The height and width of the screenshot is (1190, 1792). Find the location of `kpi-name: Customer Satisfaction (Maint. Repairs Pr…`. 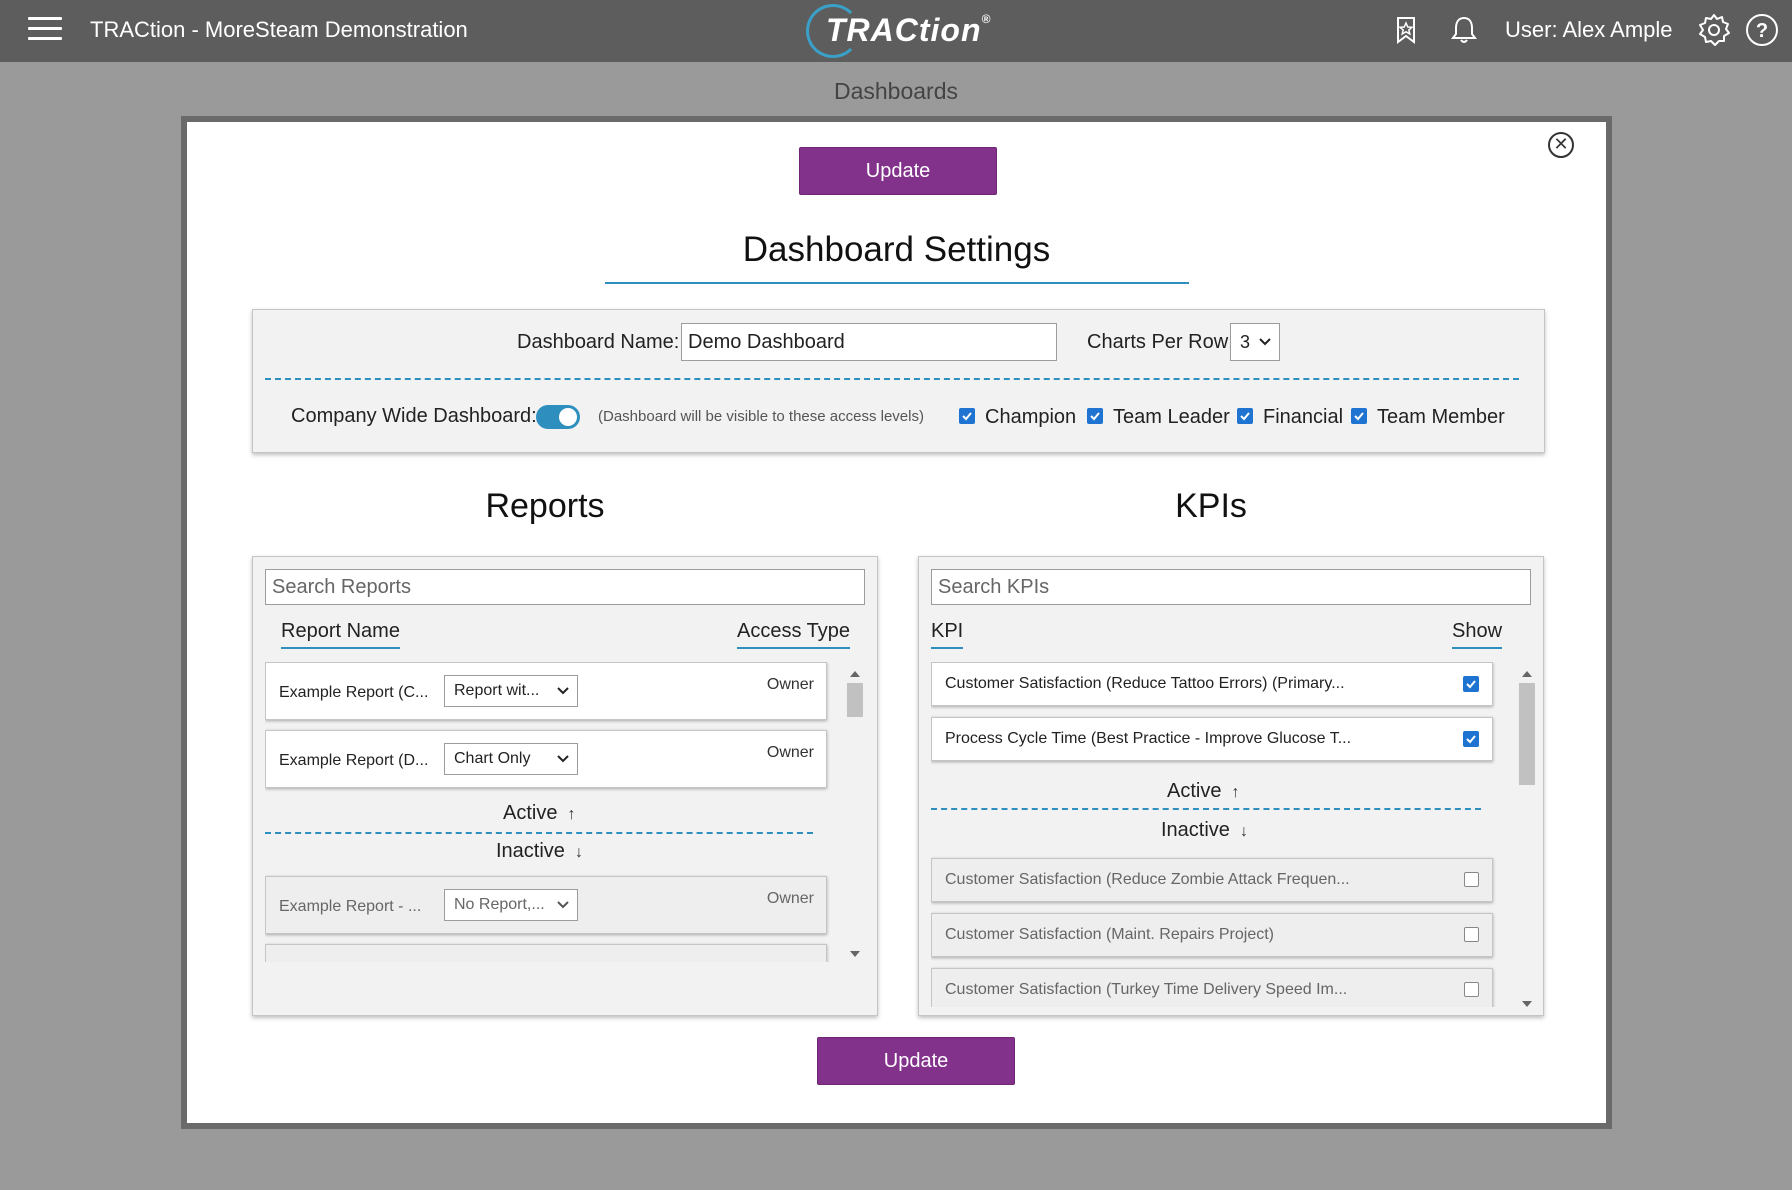

kpi-name: Customer Satisfaction (Maint. Repairs Pr… is located at coordinates (1109, 934).